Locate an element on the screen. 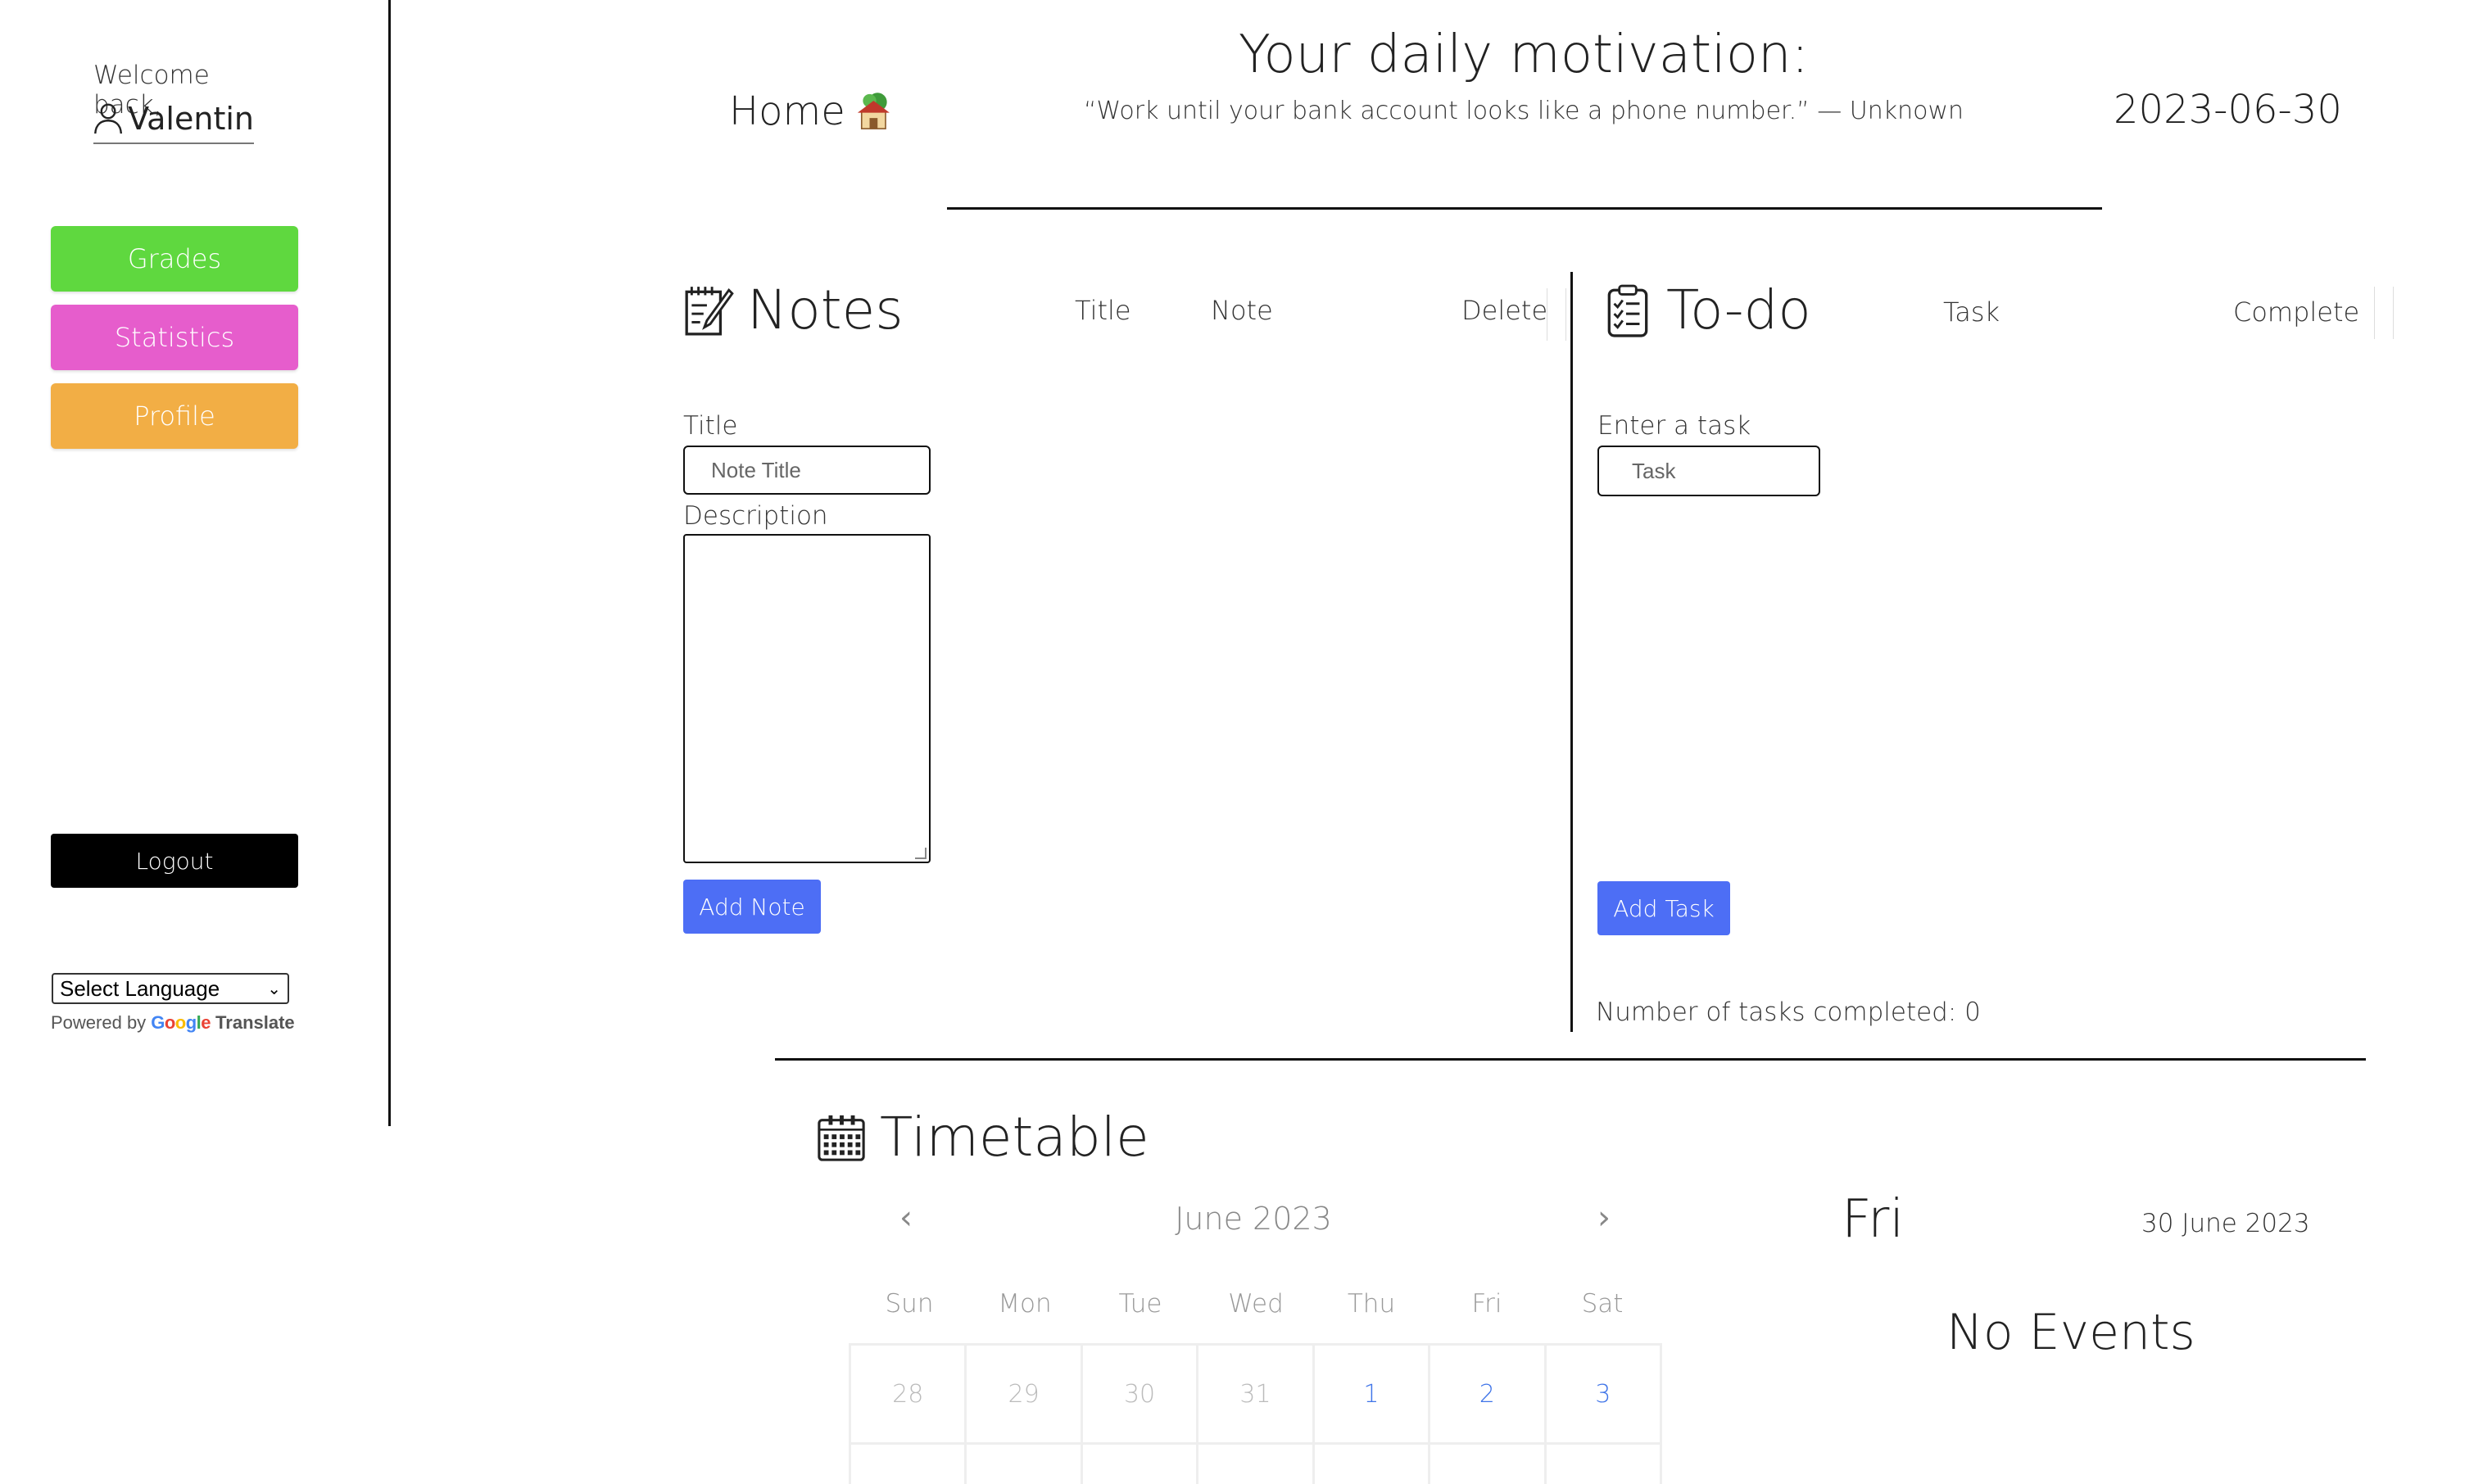  prev-month-button: ‹ is located at coordinates (906, 1218).